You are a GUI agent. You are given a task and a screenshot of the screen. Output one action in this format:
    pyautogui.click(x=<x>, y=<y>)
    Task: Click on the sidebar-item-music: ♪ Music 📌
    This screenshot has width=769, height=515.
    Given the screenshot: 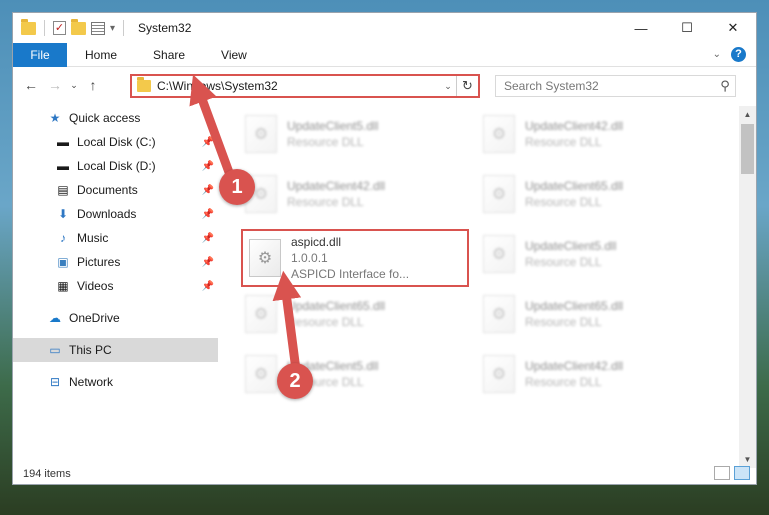 What is the action you would take?
    pyautogui.click(x=115, y=238)
    